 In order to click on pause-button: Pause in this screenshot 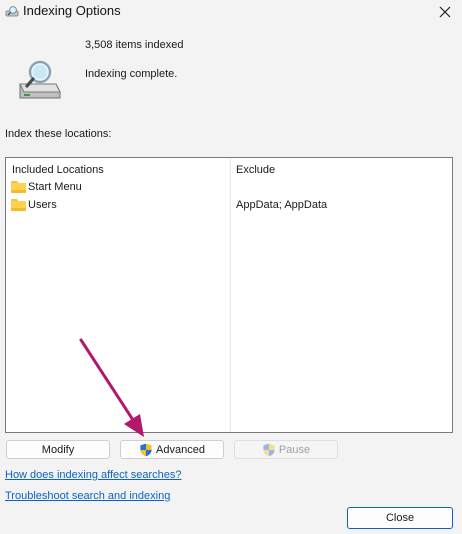, I will do `click(286, 449)`.